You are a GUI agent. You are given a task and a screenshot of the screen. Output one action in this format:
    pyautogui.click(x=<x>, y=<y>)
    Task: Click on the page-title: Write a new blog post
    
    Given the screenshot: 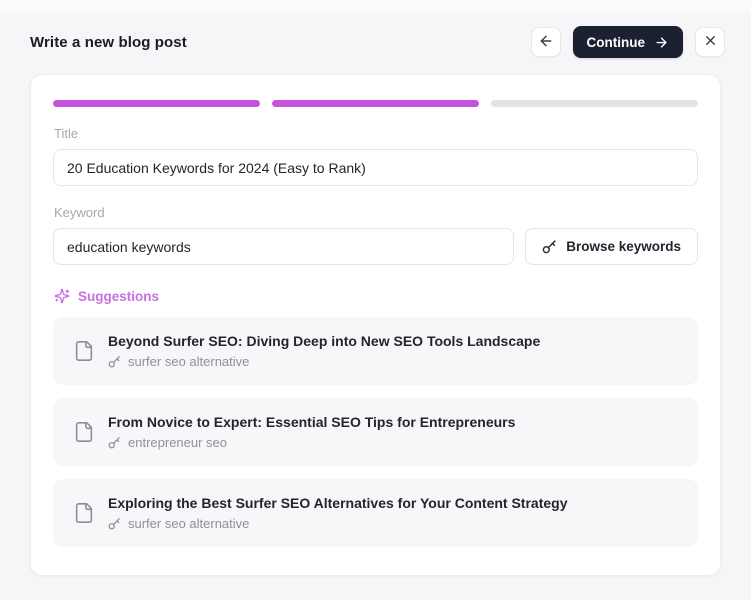 What is the action you would take?
    pyautogui.click(x=108, y=42)
    